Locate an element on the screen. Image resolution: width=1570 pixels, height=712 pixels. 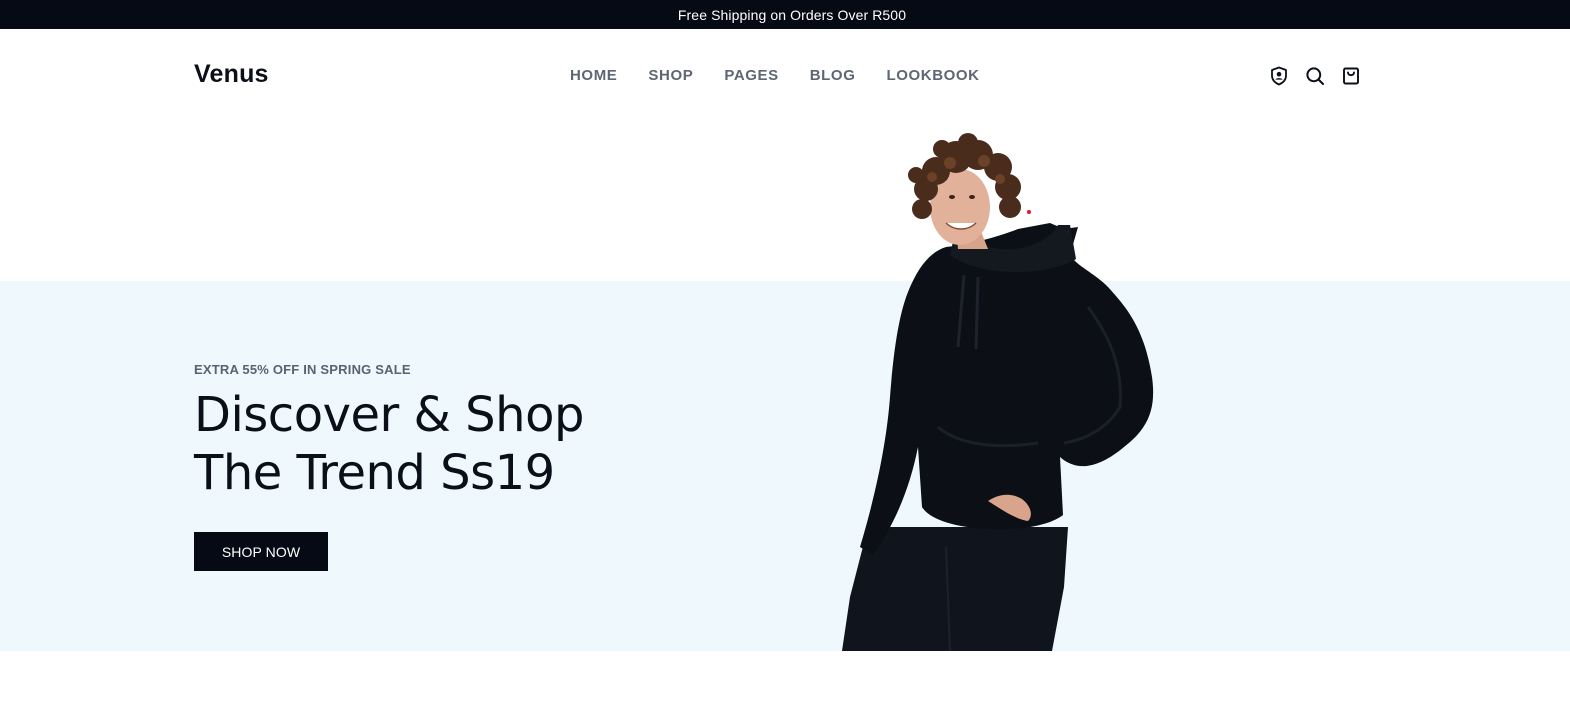
announcement-text: Free Shipping on Orders Over R500 is located at coordinates (792, 14).